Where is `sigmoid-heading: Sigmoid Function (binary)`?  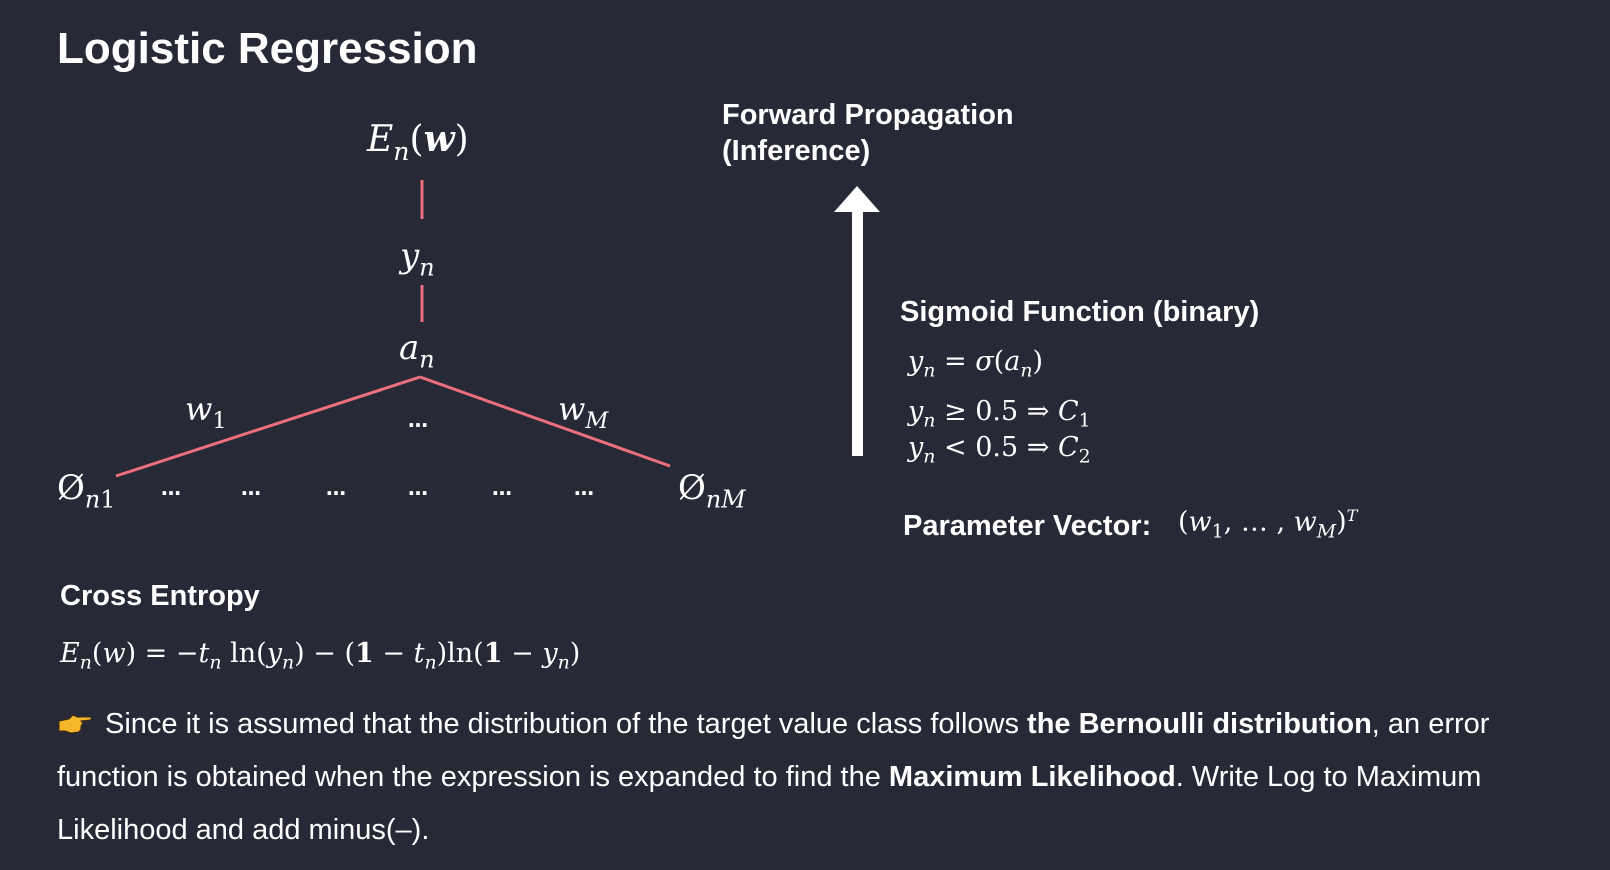
sigmoid-heading: Sigmoid Function (binary) is located at coordinates (1080, 312).